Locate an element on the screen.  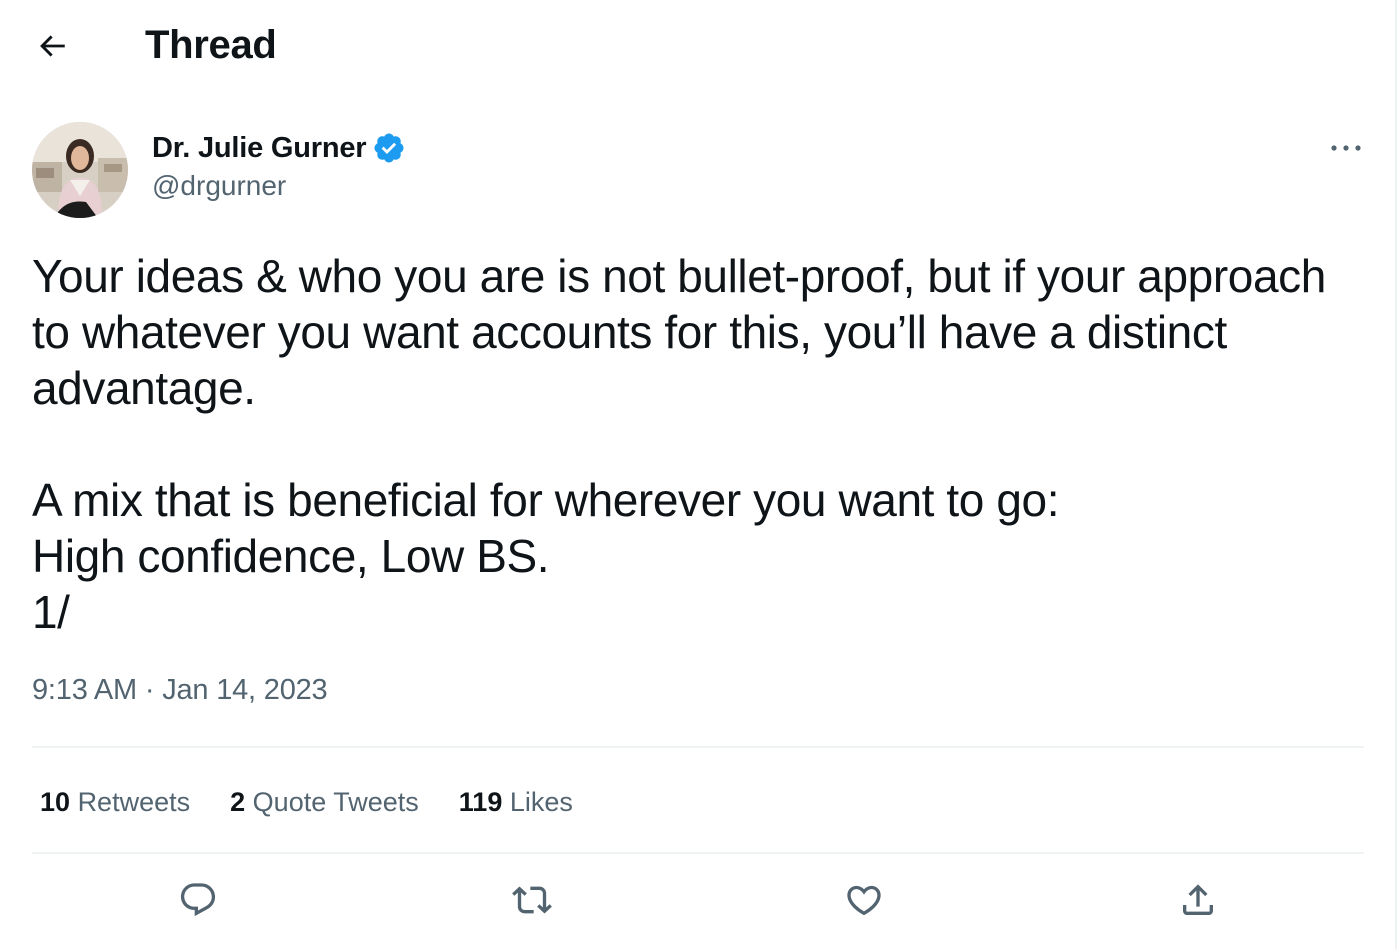
avatar is located at coordinates (80, 170).